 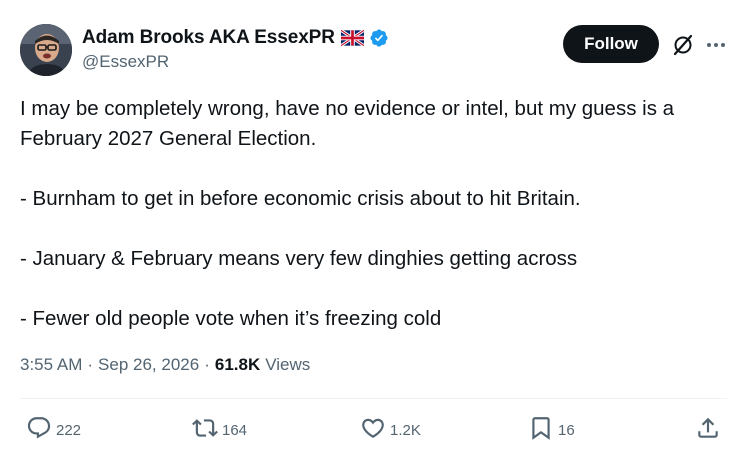 I want to click on bookmark-button: 16, so click(x=551, y=430).